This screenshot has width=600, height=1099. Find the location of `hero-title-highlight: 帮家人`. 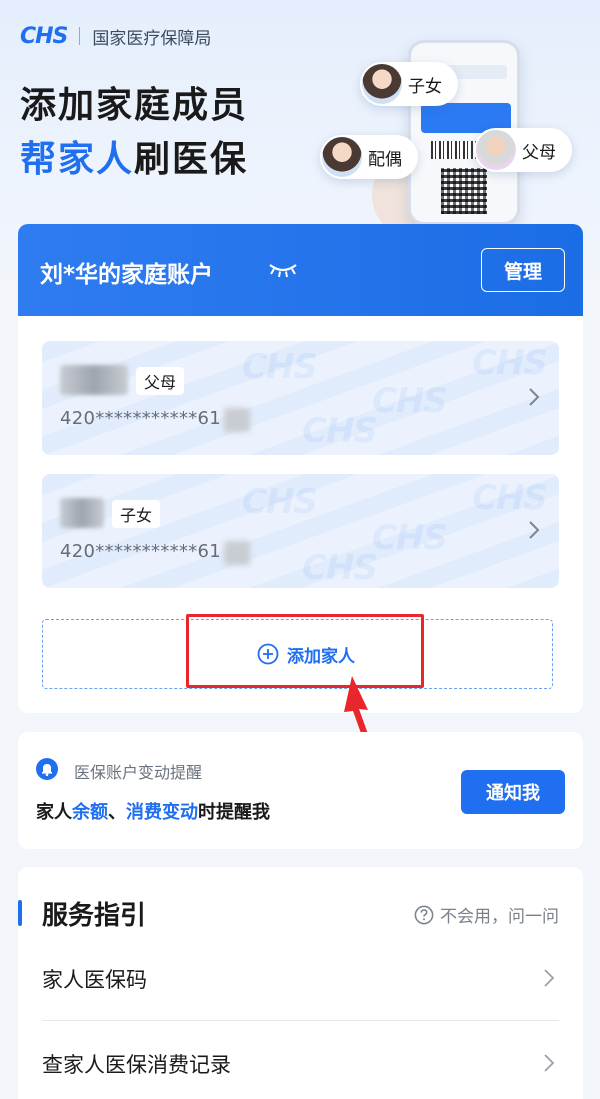

hero-title-highlight: 帮家人 is located at coordinates (77, 159).